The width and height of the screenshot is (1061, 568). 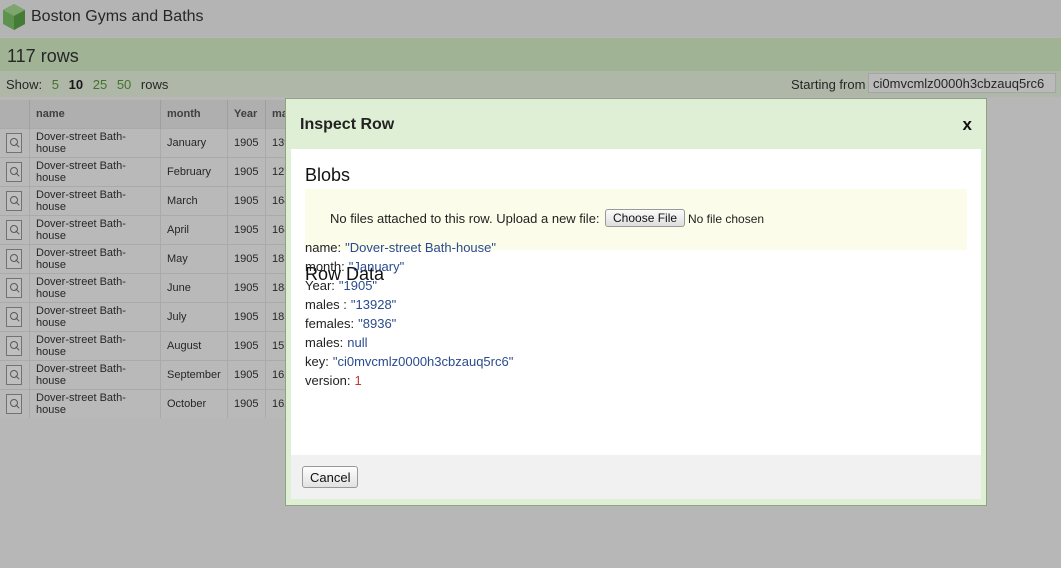 I want to click on field-key: version:, so click(x=328, y=380).